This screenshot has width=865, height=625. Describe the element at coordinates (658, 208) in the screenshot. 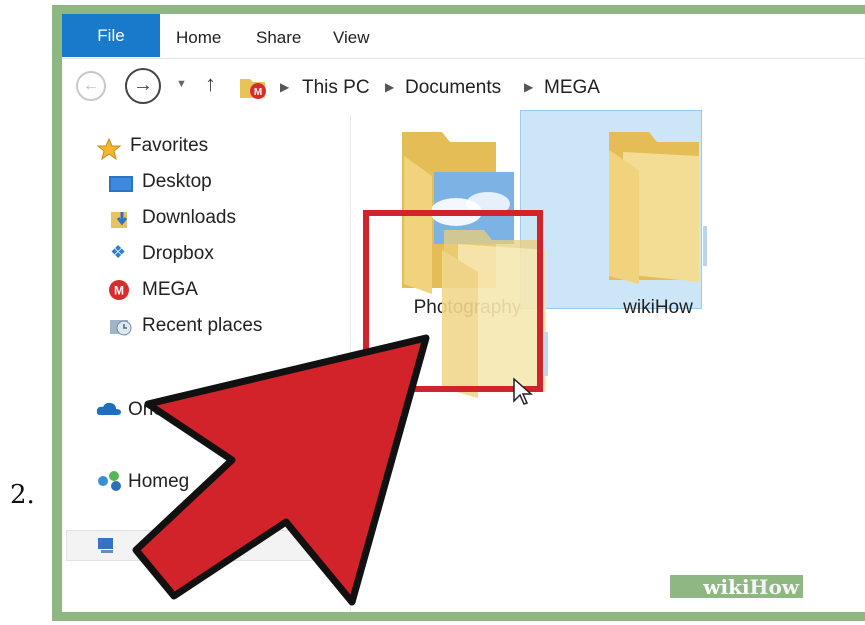

I see `folder-icon` at that location.